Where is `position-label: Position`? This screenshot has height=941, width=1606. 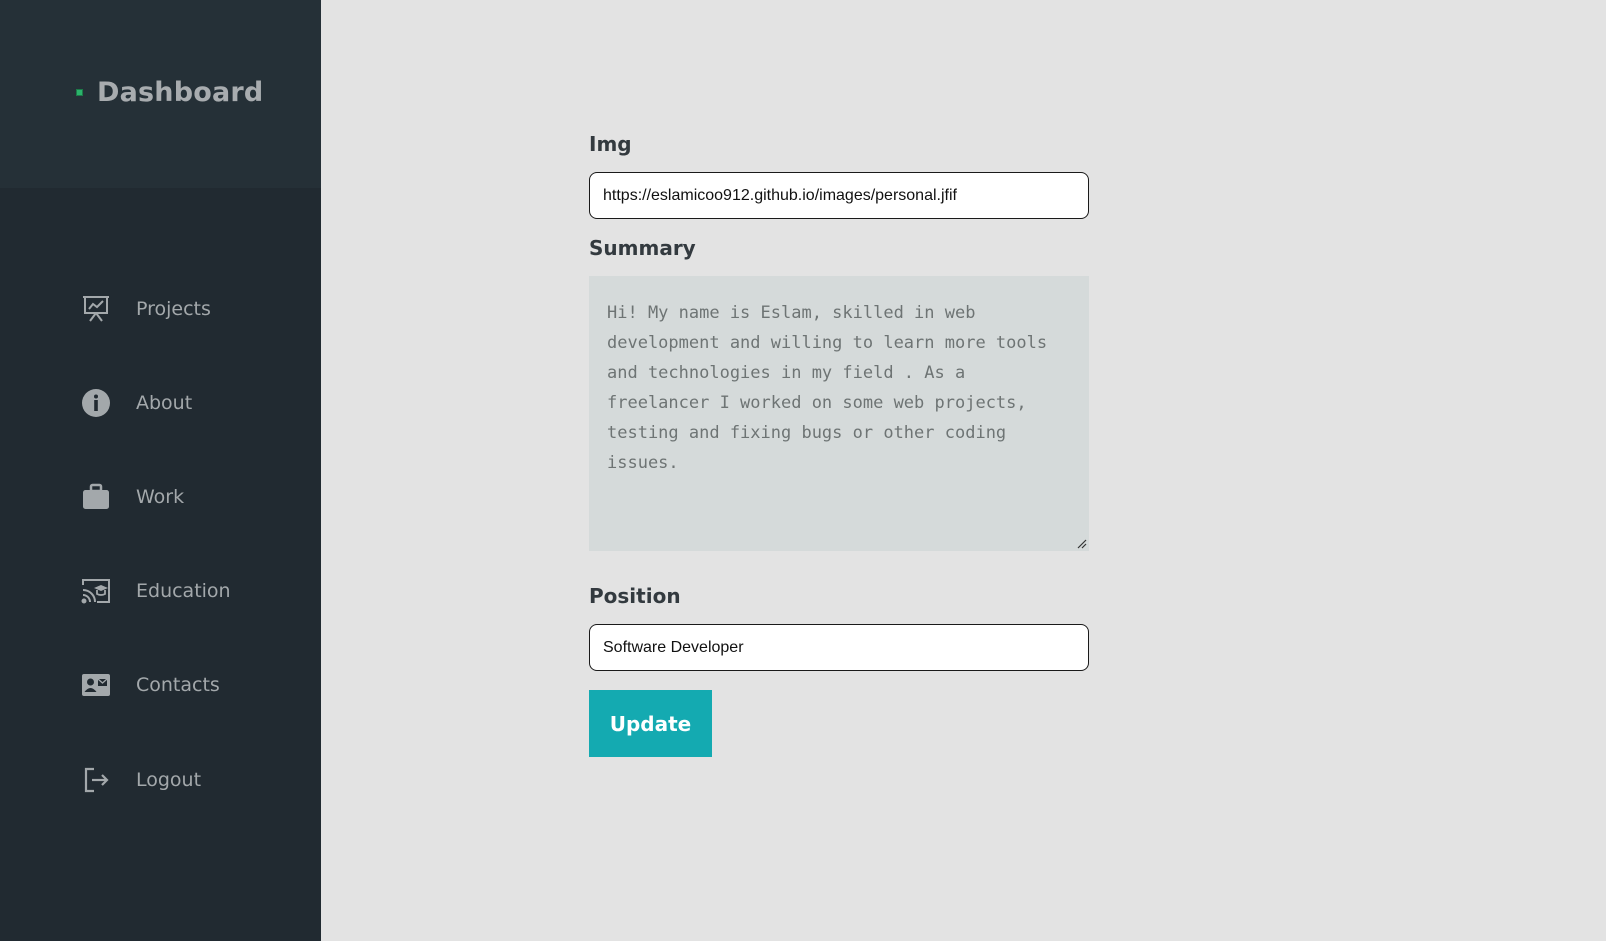
position-label: Position is located at coordinates (635, 596).